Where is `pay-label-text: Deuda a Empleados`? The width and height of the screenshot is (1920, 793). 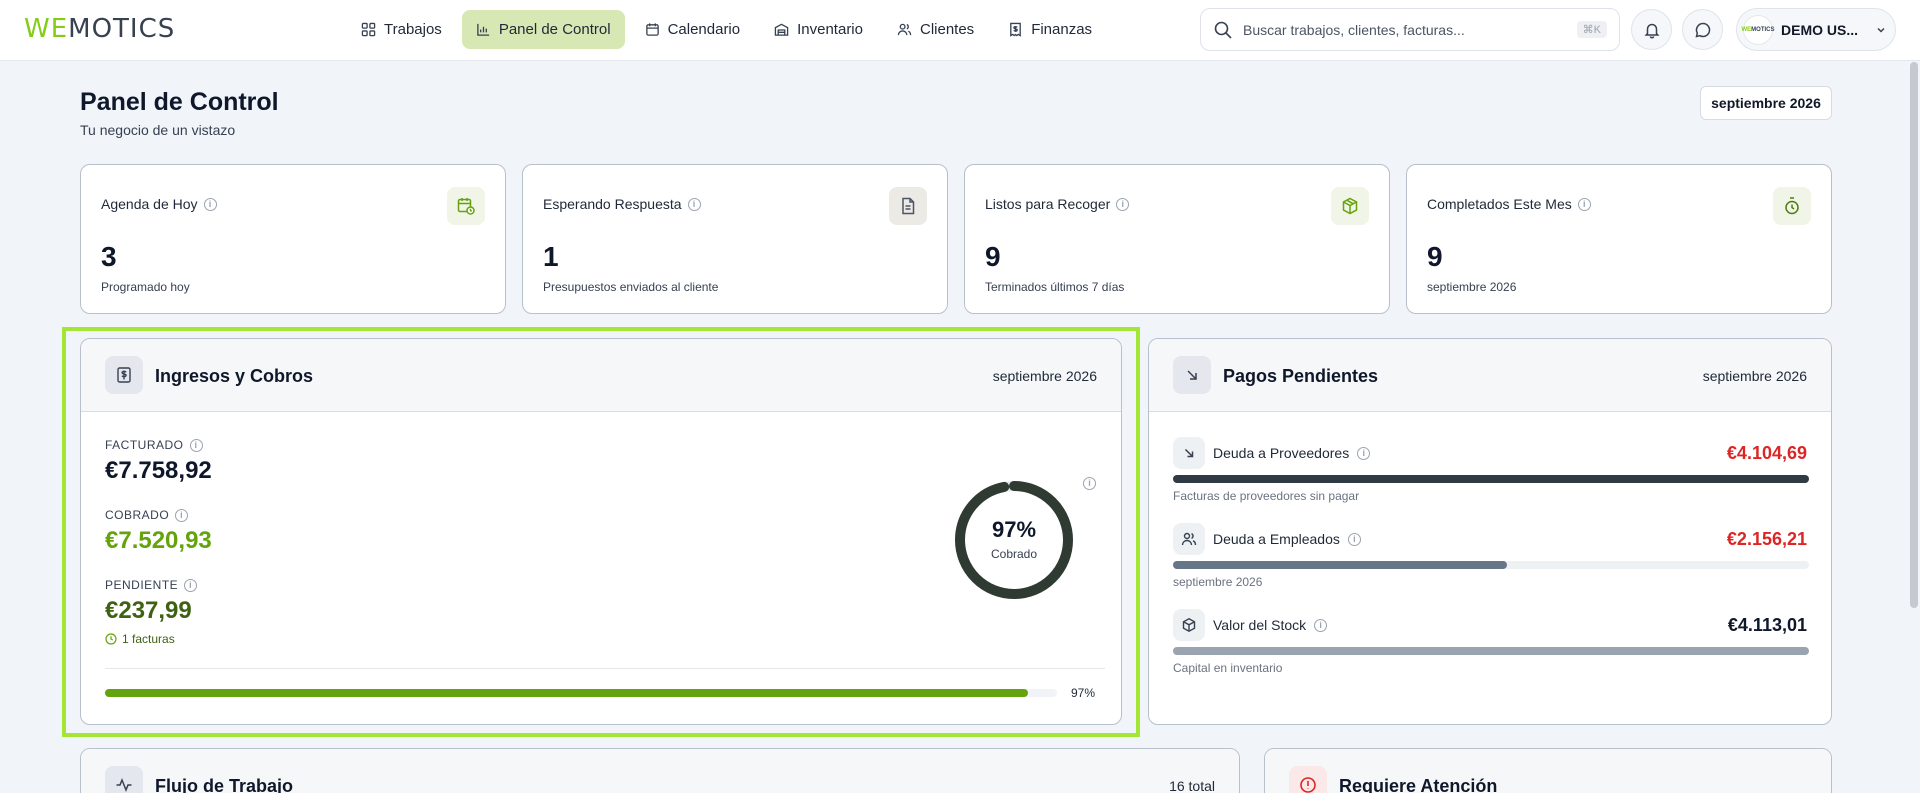
pay-label-text: Deuda a Empleados is located at coordinates (1276, 539).